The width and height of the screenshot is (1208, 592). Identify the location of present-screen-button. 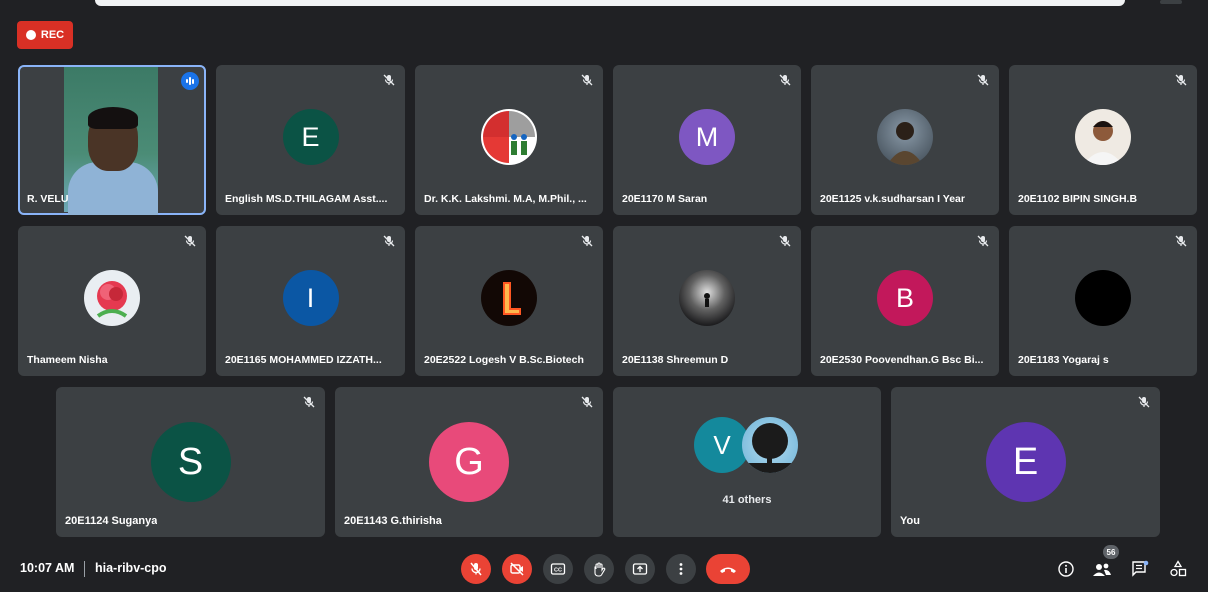
(640, 569).